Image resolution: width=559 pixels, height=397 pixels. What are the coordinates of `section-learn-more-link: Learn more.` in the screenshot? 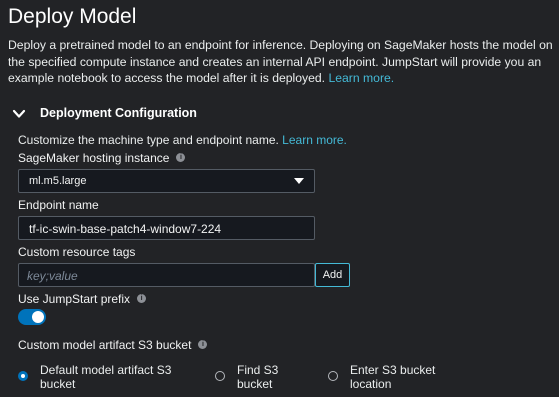 It's located at (314, 140).